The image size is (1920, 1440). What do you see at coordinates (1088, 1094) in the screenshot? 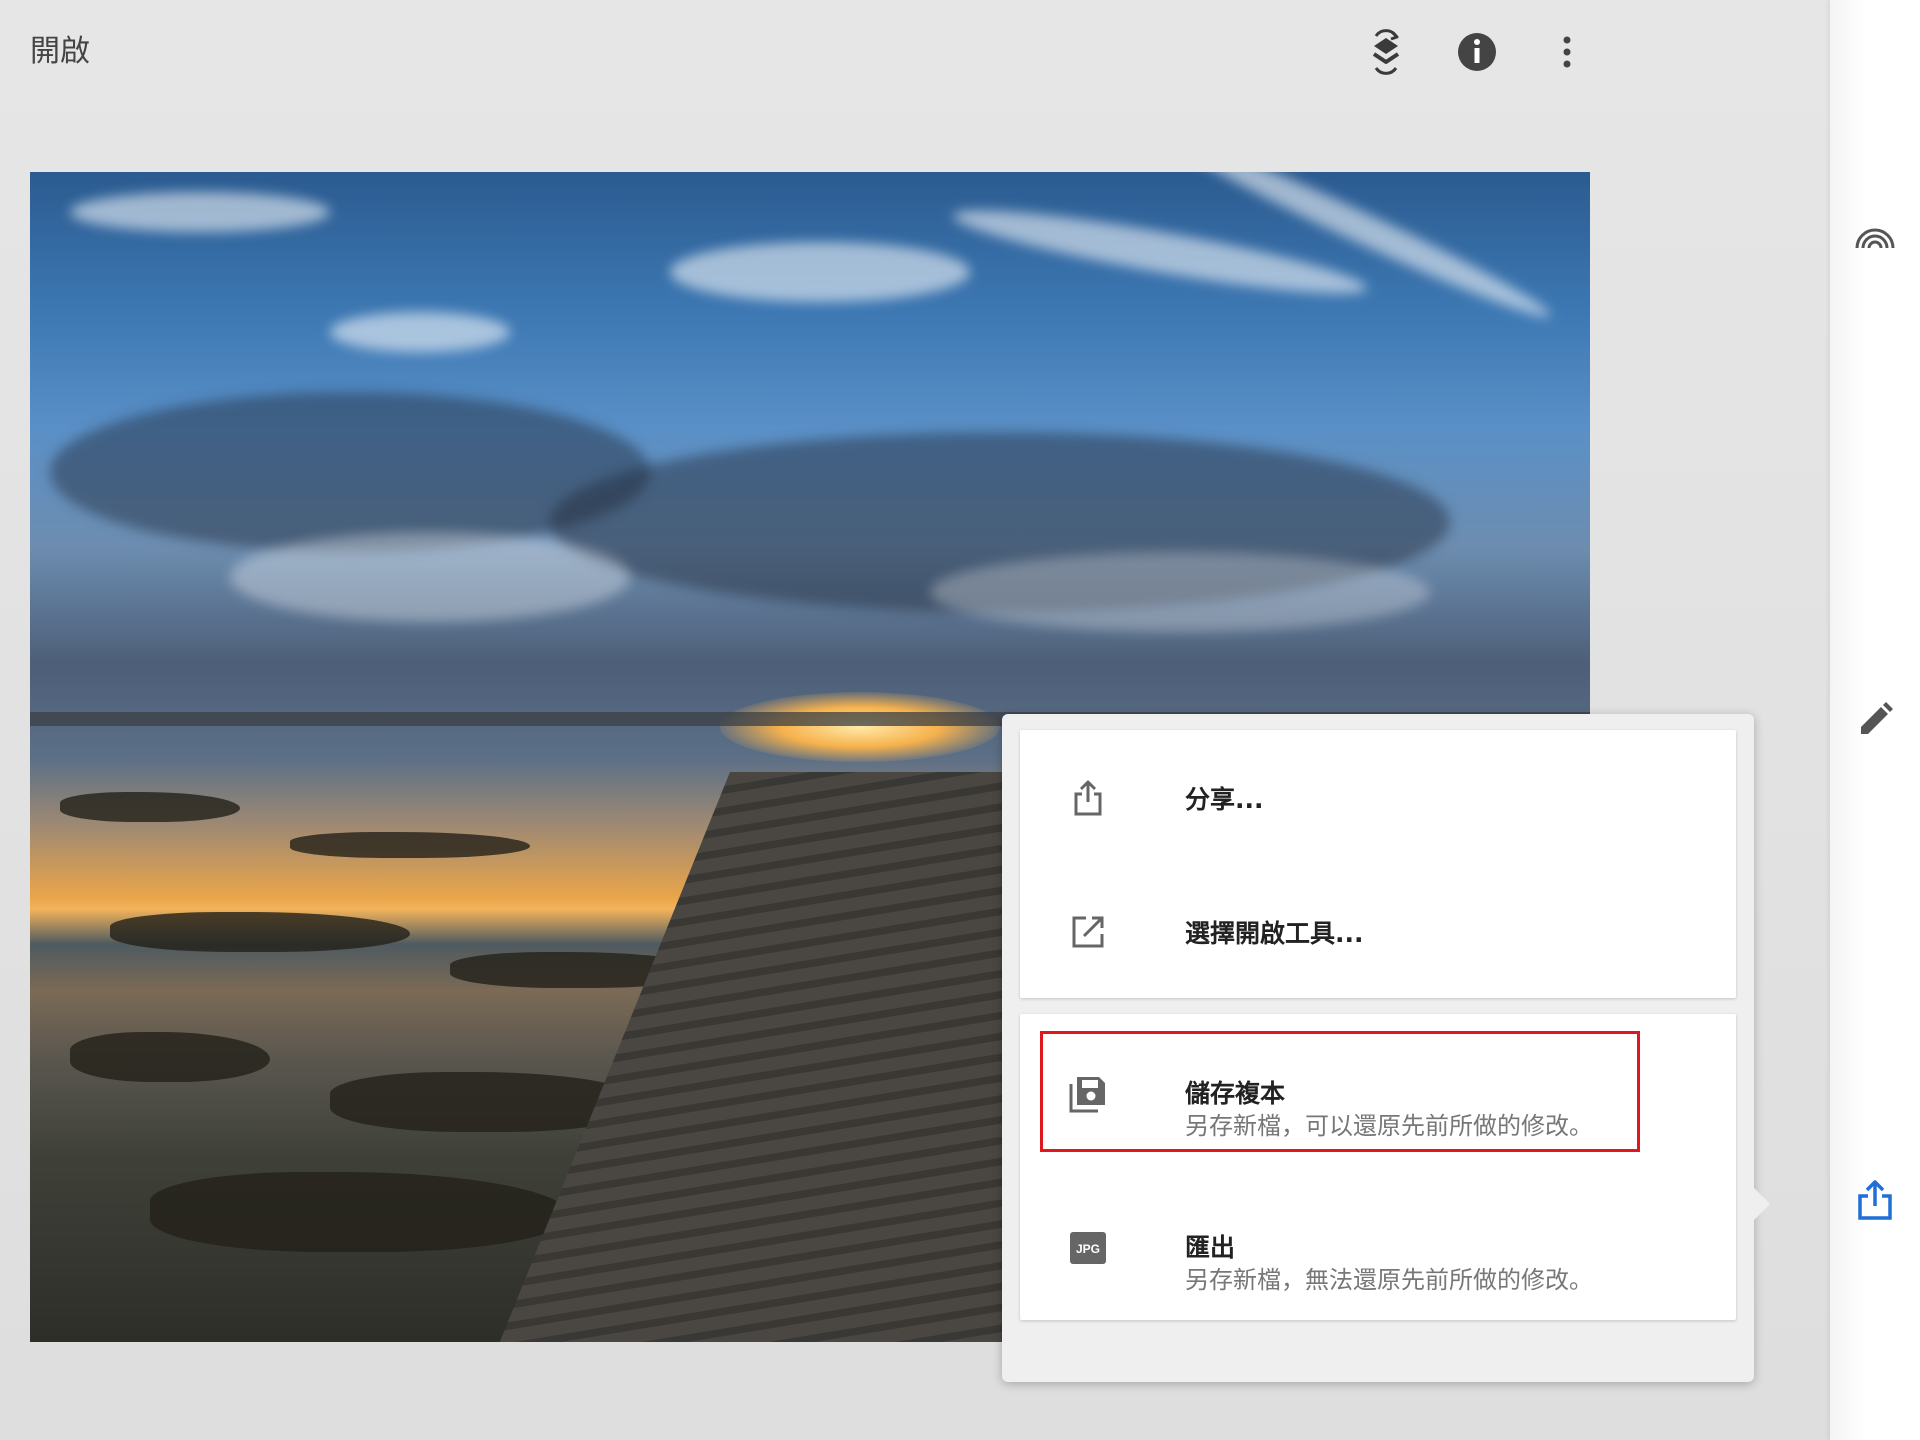
I see `save-copy-icon` at bounding box center [1088, 1094].